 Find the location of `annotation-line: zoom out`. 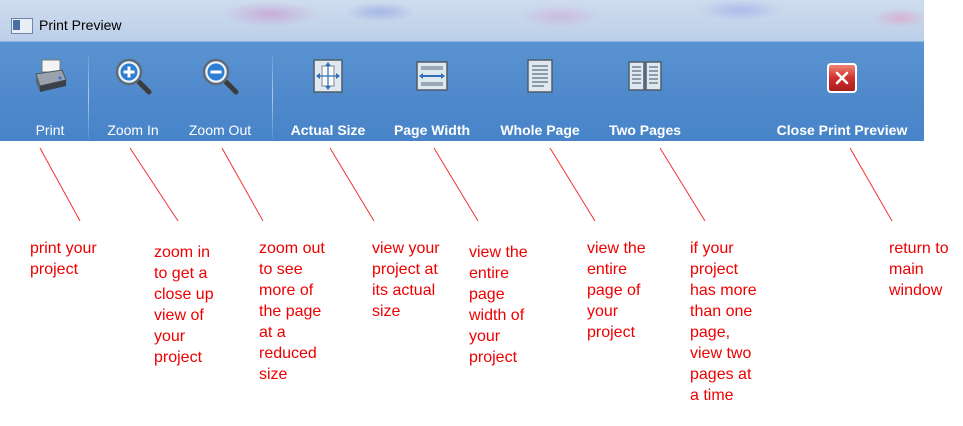

annotation-line: zoom out is located at coordinates (292, 248).